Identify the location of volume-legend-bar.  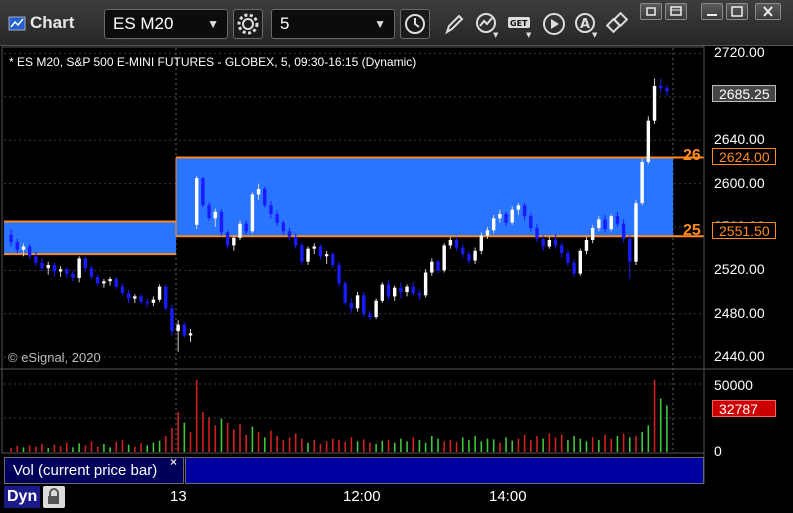
(444, 470).